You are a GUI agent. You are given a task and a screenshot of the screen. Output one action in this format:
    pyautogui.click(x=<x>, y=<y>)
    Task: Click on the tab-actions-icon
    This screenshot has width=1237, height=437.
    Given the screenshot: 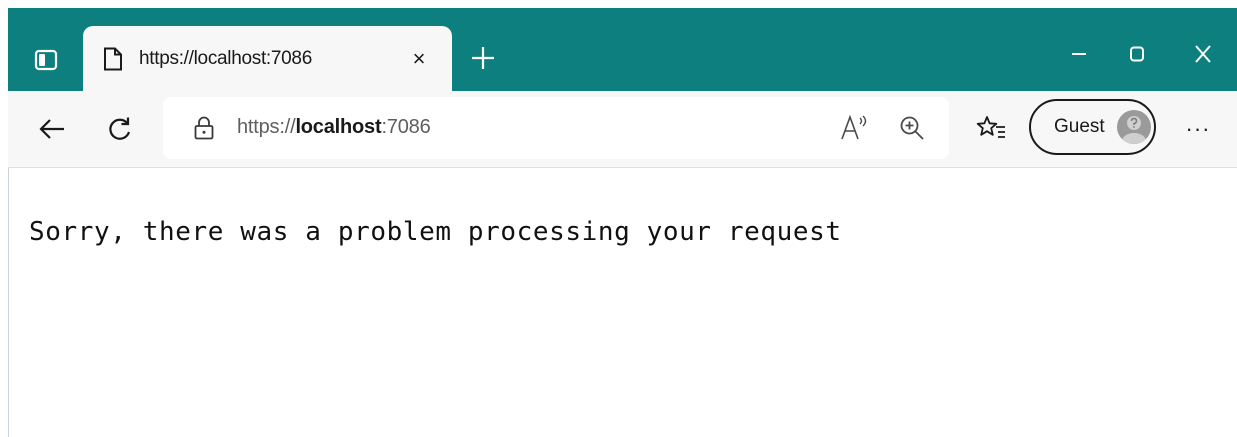 What is the action you would take?
    pyautogui.click(x=46, y=60)
    